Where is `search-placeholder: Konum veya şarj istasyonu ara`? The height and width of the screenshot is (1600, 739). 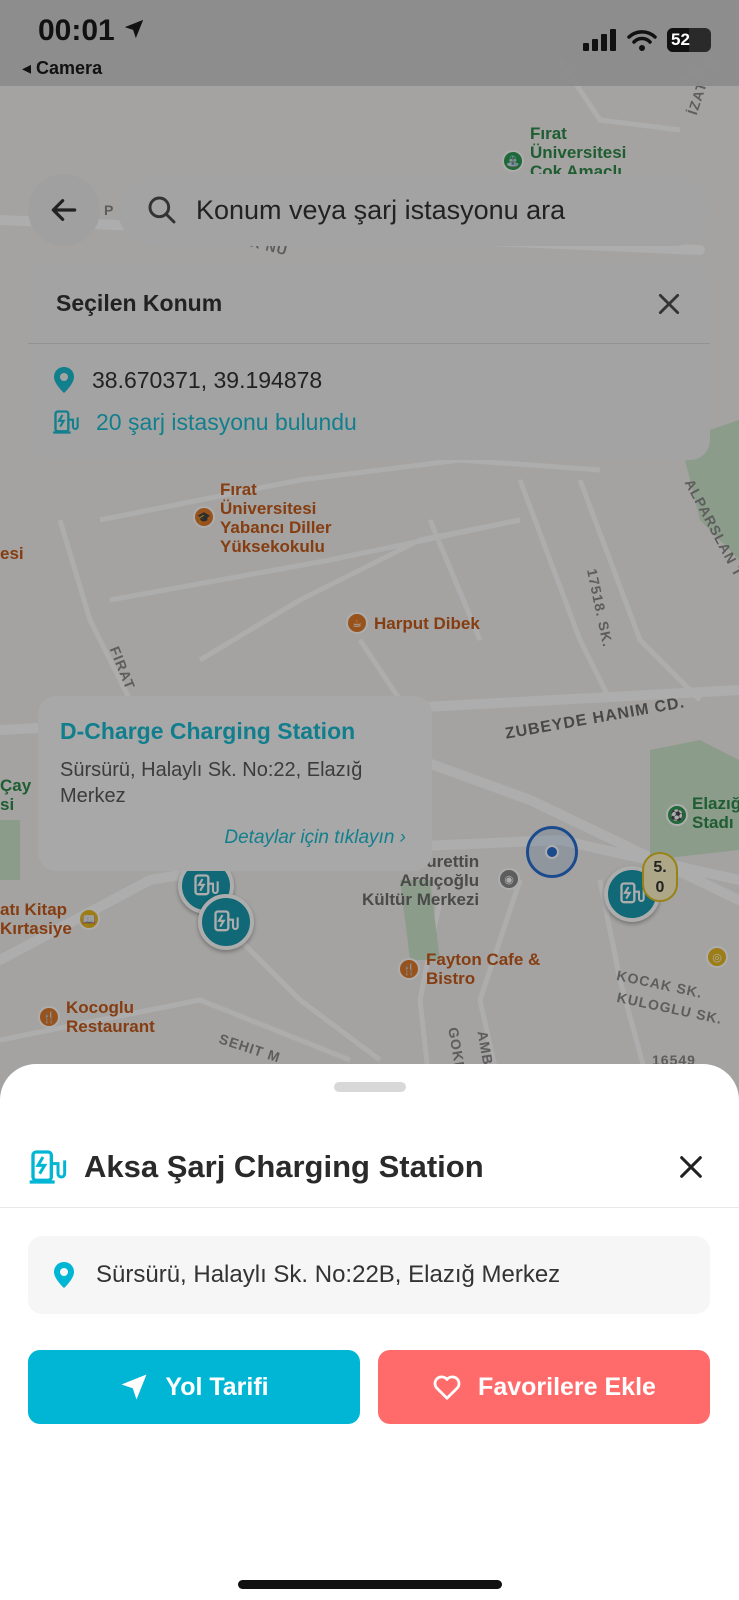
search-placeholder: Konum veya şarj istasyonu ara is located at coordinates (381, 209).